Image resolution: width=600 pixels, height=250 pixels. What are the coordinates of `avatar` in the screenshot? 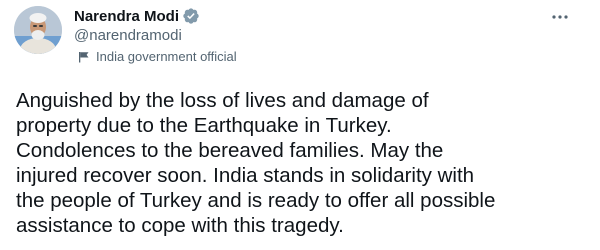 It's located at (38, 30).